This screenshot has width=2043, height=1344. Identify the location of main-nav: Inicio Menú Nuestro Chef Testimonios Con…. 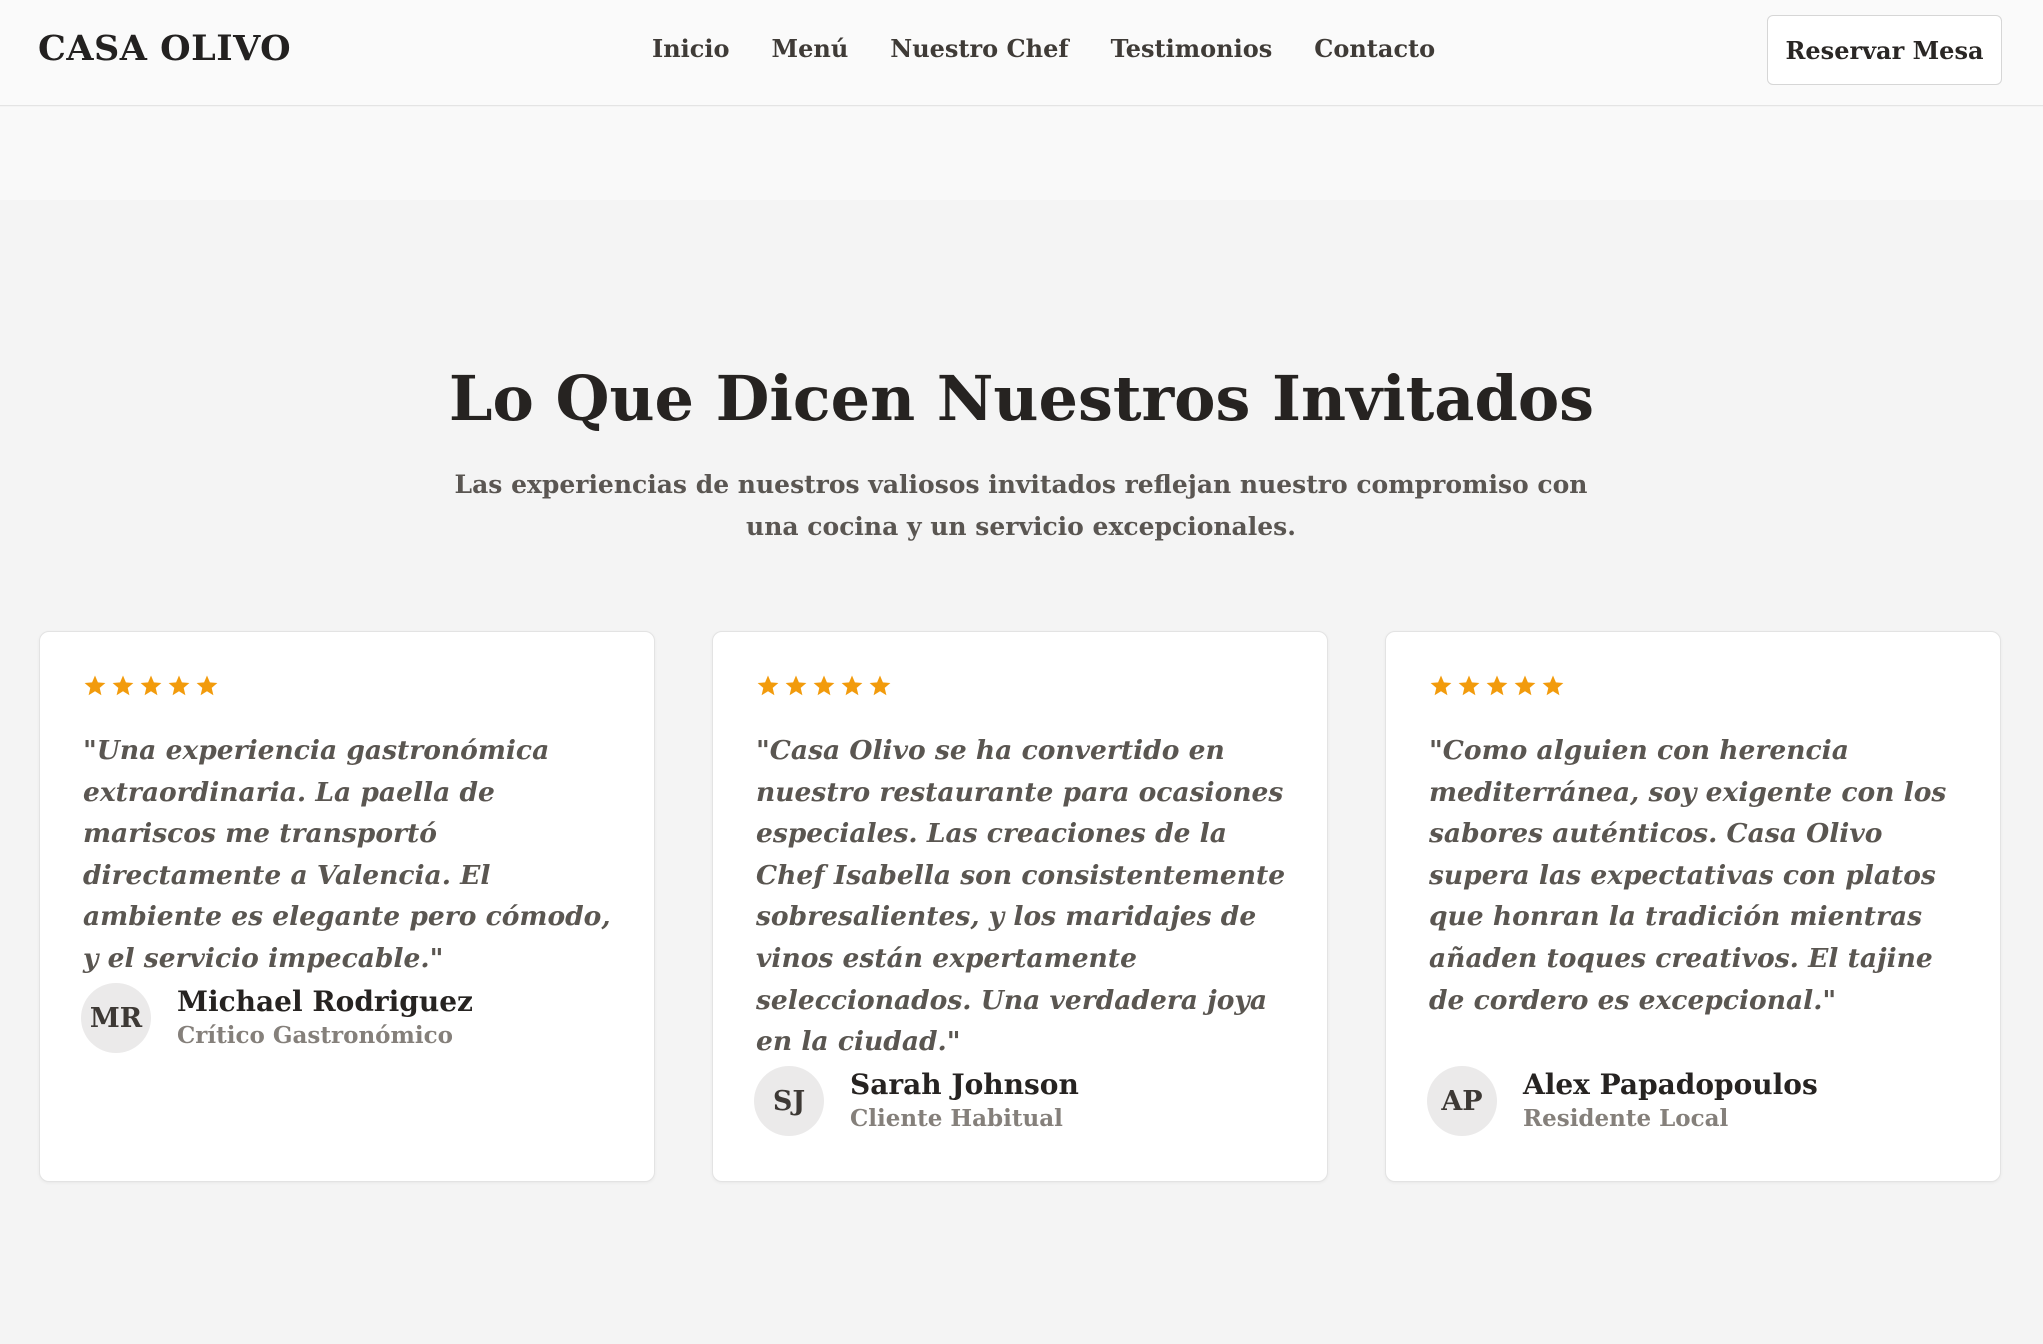
(1043, 48).